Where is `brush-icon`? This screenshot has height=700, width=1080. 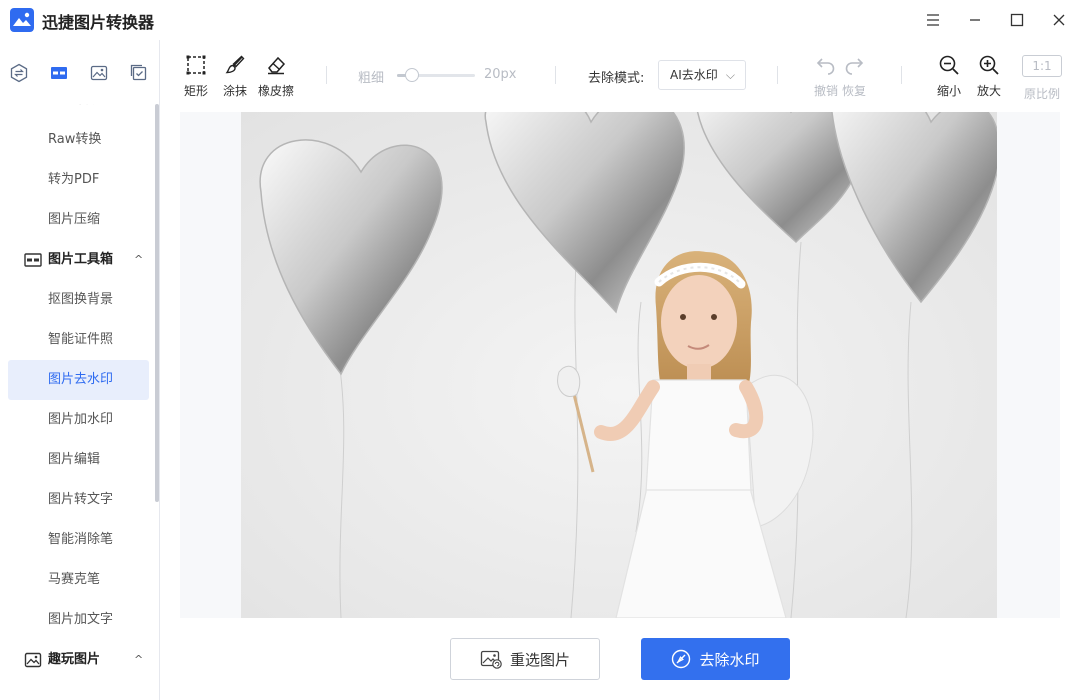
brush-icon is located at coordinates (235, 65).